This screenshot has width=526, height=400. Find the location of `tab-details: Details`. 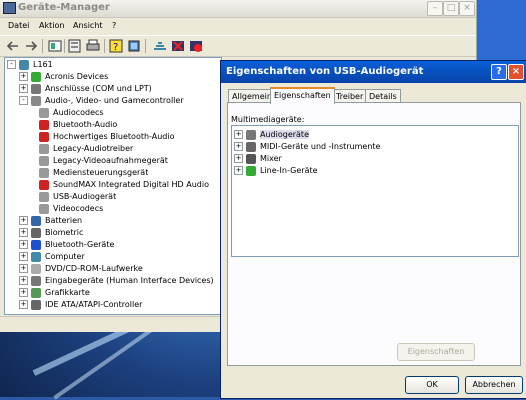

tab-details: Details is located at coordinates (383, 96).